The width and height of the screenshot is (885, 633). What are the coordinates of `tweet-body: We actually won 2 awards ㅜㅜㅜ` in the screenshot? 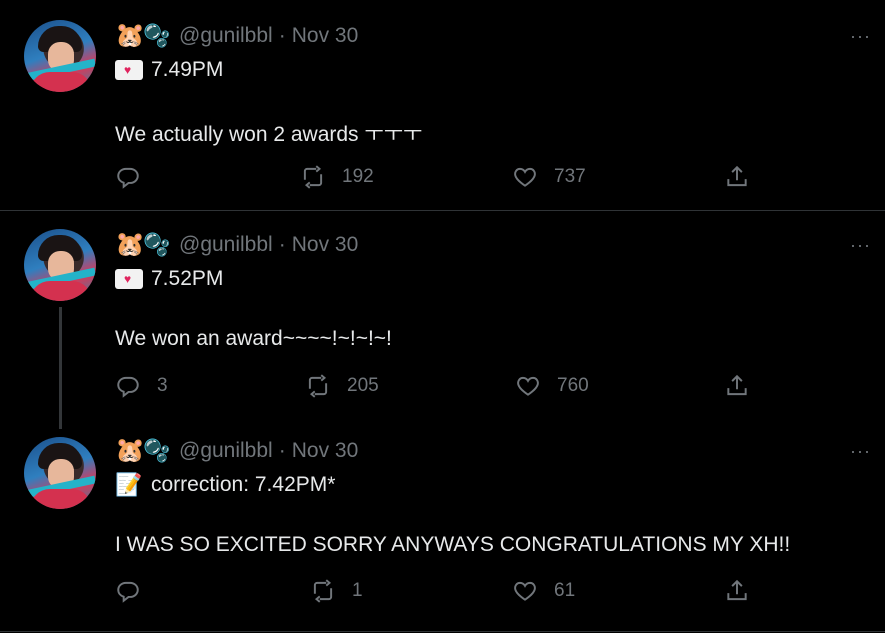 It's located at (269, 134).